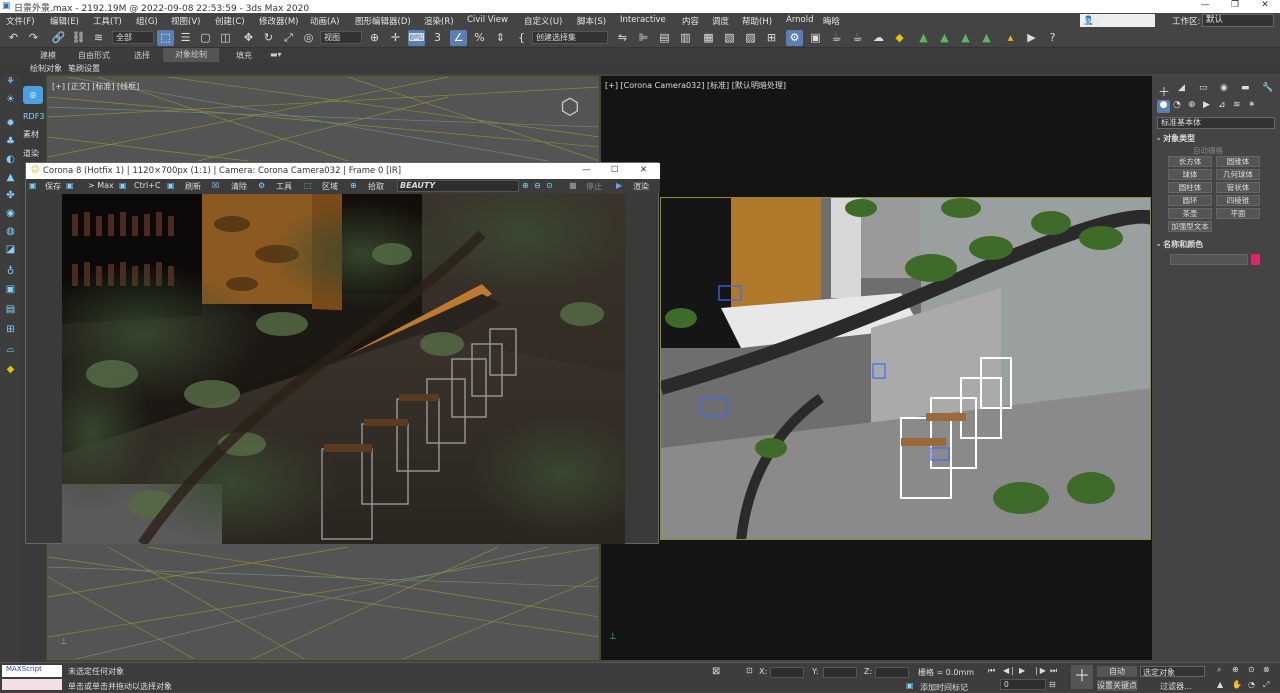 This screenshot has width=1280, height=693. What do you see at coordinates (32, 671) in the screenshot?
I see `maxscript-listener: MAXScript` at bounding box center [32, 671].